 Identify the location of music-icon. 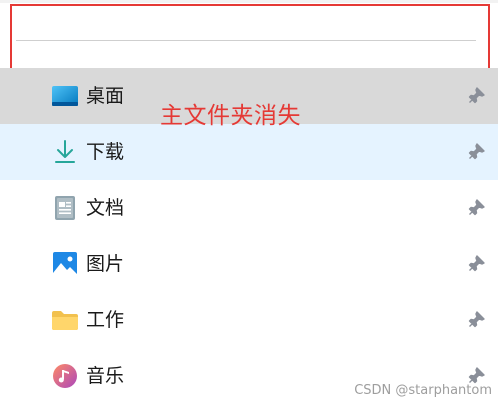
(65, 376).